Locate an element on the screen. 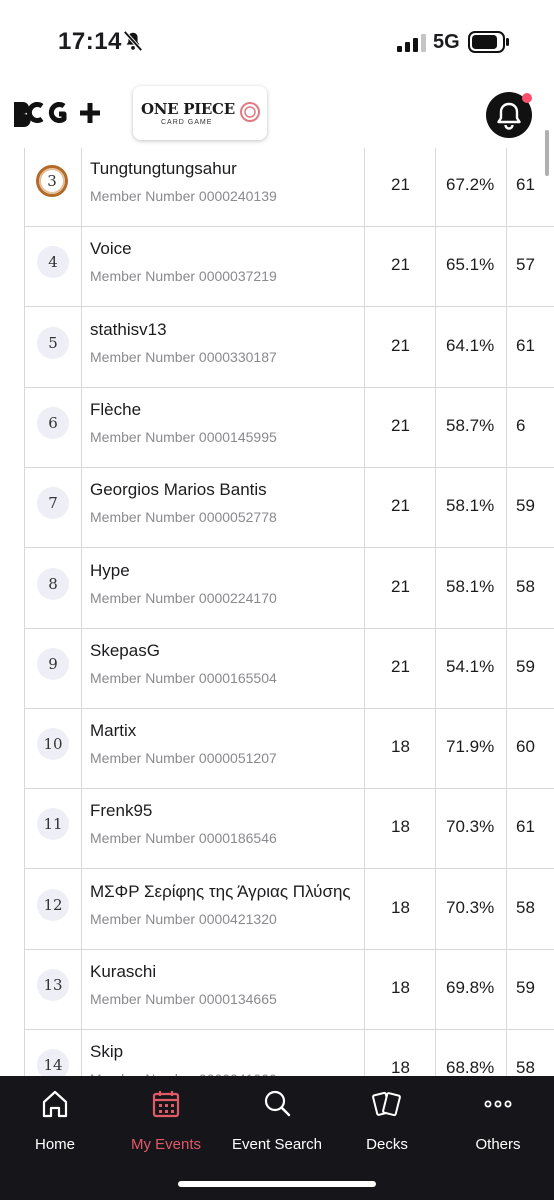  player-cell: Martix Member Number 0000051207 is located at coordinates (222, 748).